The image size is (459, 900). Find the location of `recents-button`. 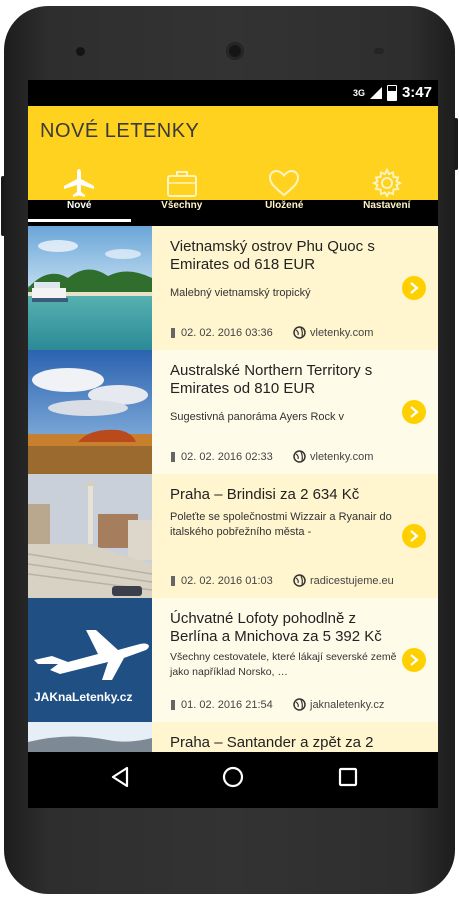

recents-button is located at coordinates (348, 779).